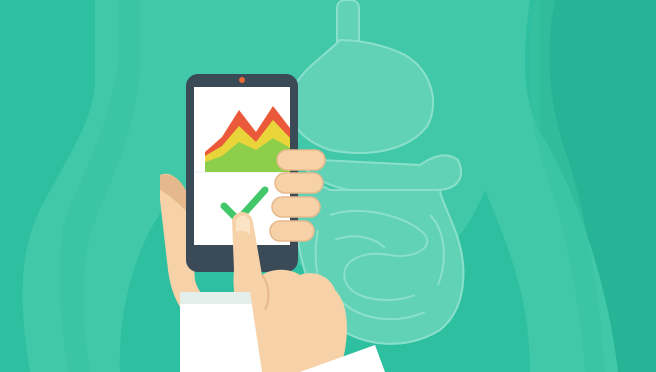 The width and height of the screenshot is (656, 372). I want to click on phone-camera-icon, so click(242, 80).